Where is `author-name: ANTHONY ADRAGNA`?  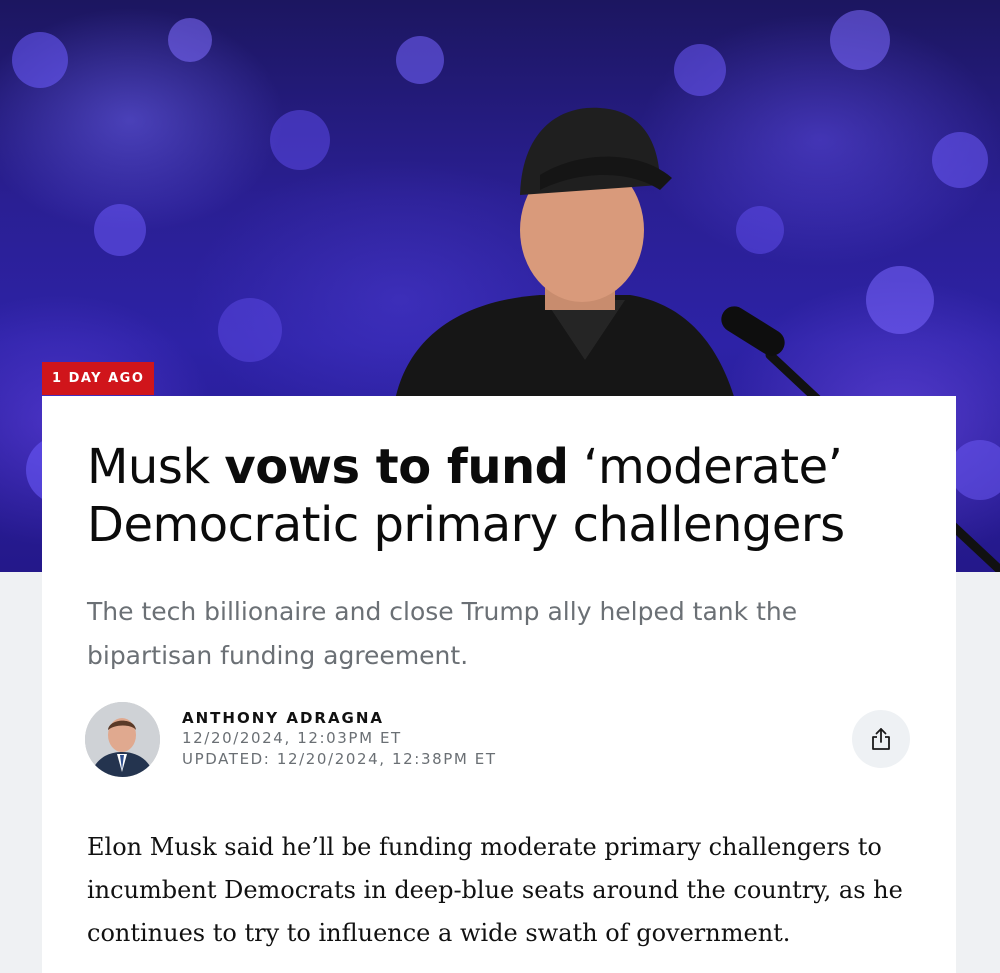 author-name: ANTHONY ADRAGNA is located at coordinates (339, 718).